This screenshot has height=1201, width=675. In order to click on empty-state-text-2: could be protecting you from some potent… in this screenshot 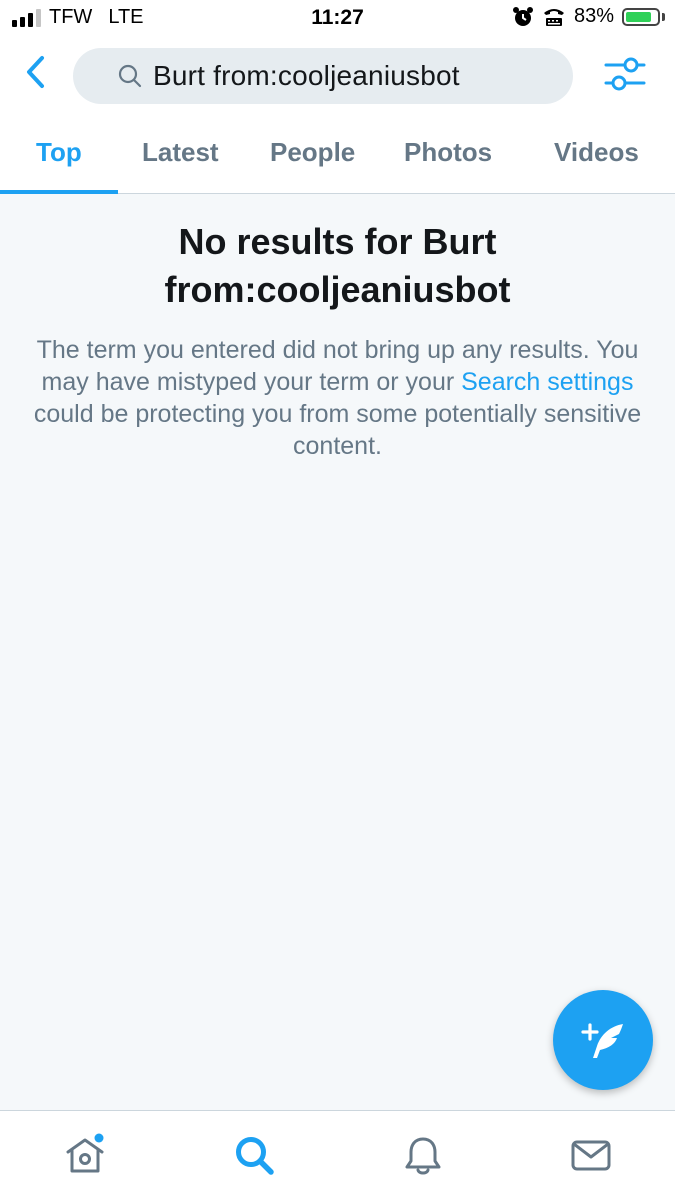, I will do `click(337, 430)`.